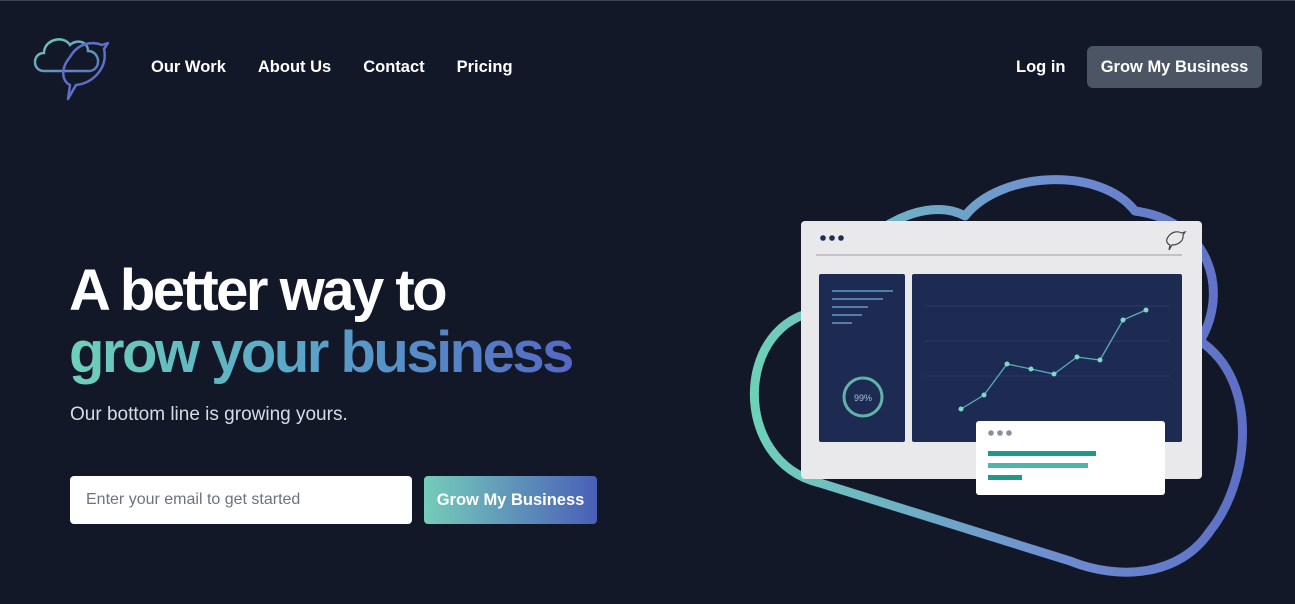  Describe the element at coordinates (485, 67) in the screenshot. I see `nav-pricing: Pricing` at that location.